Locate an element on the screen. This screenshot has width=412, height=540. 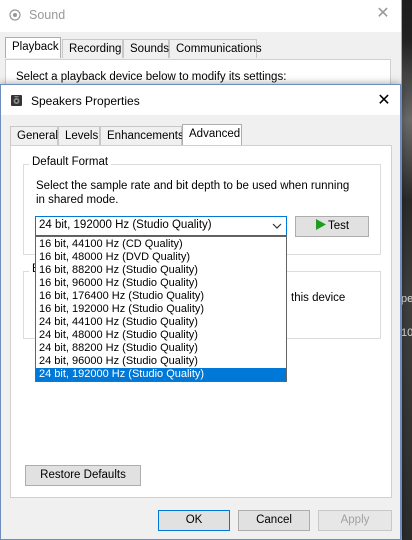
dropdown-option: 16 bit, 88200 Hz (Studio Quality) is located at coordinates (161, 270).